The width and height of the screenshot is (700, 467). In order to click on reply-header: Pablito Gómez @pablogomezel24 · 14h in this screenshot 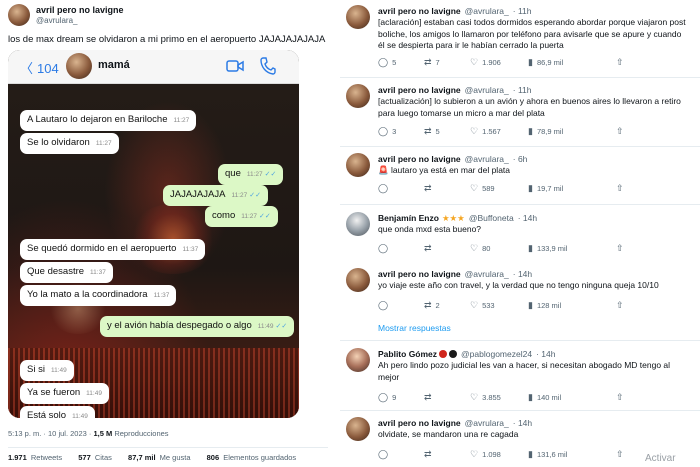, I will do `click(466, 354)`.